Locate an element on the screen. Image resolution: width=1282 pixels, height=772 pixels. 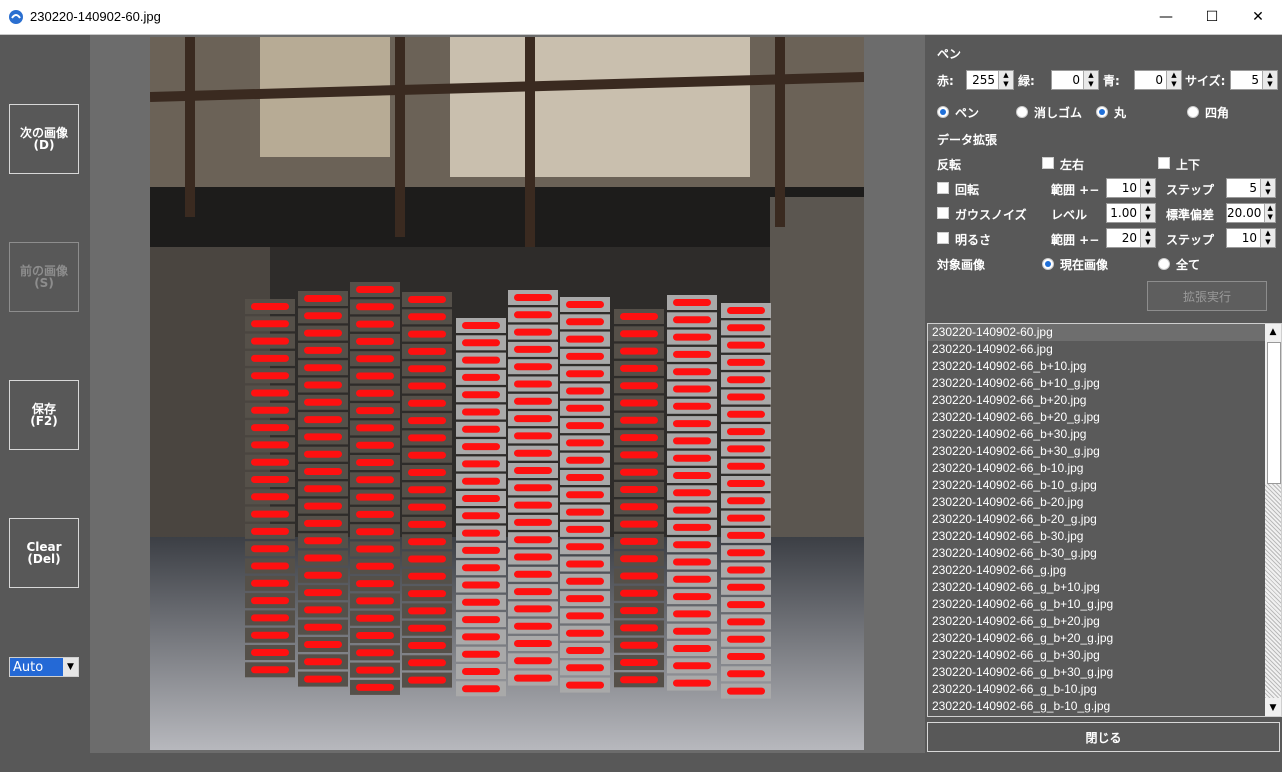
gauss-level-spinner: 1.00 ▲ ▼ is located at coordinates (1131, 213).